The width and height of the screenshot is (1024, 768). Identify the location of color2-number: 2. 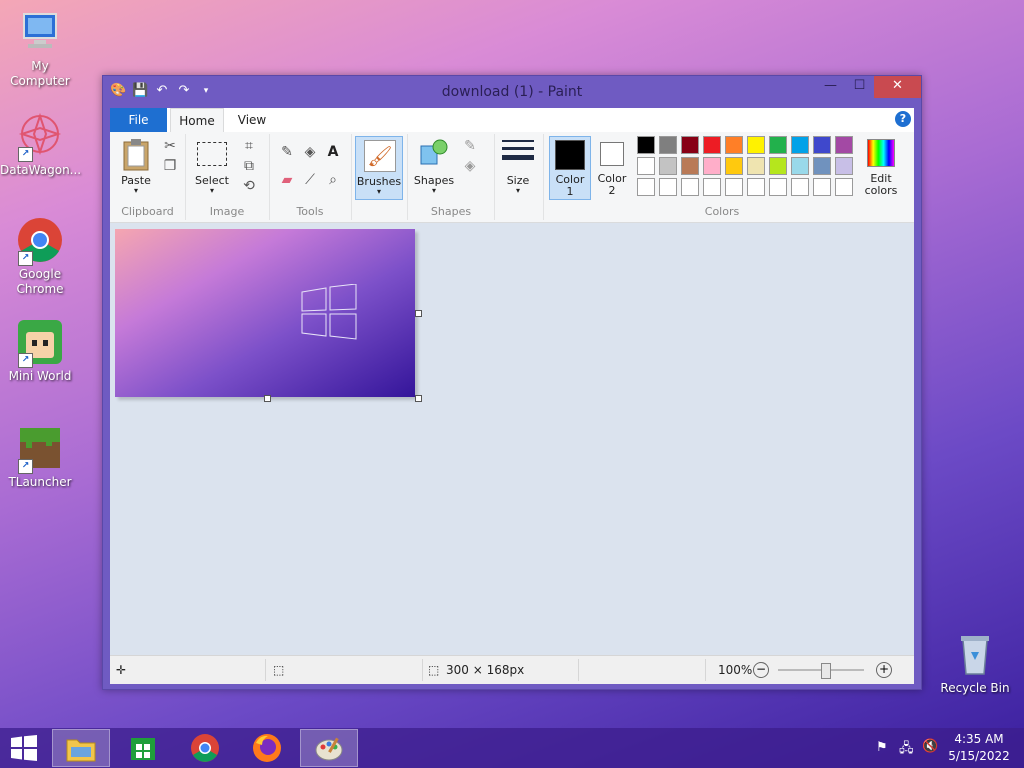
(612, 190).